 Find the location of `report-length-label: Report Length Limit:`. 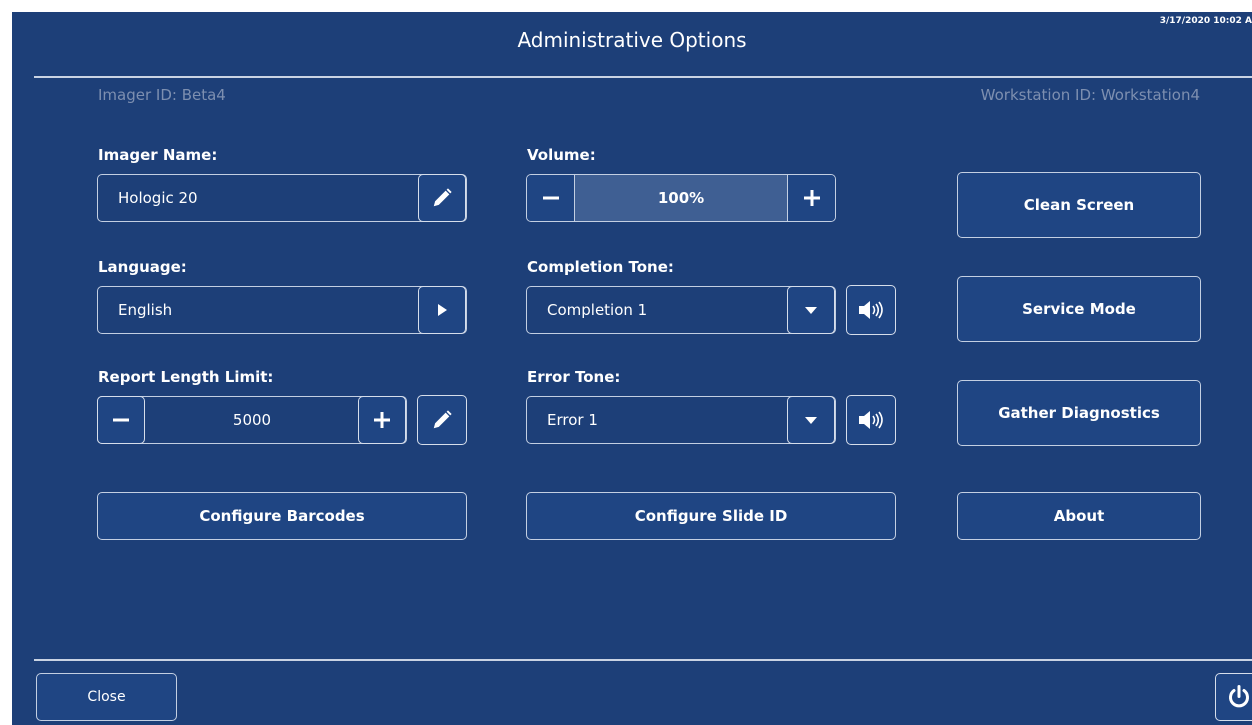

report-length-label: Report Length Limit: is located at coordinates (186, 377).